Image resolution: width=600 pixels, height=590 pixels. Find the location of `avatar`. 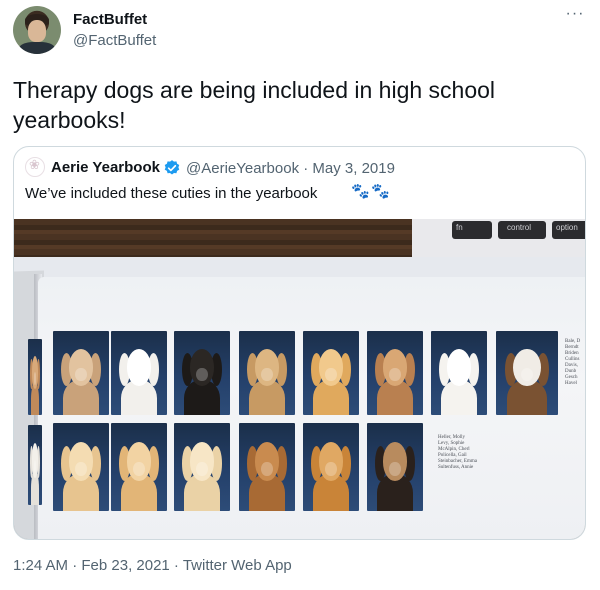

avatar is located at coordinates (37, 30).